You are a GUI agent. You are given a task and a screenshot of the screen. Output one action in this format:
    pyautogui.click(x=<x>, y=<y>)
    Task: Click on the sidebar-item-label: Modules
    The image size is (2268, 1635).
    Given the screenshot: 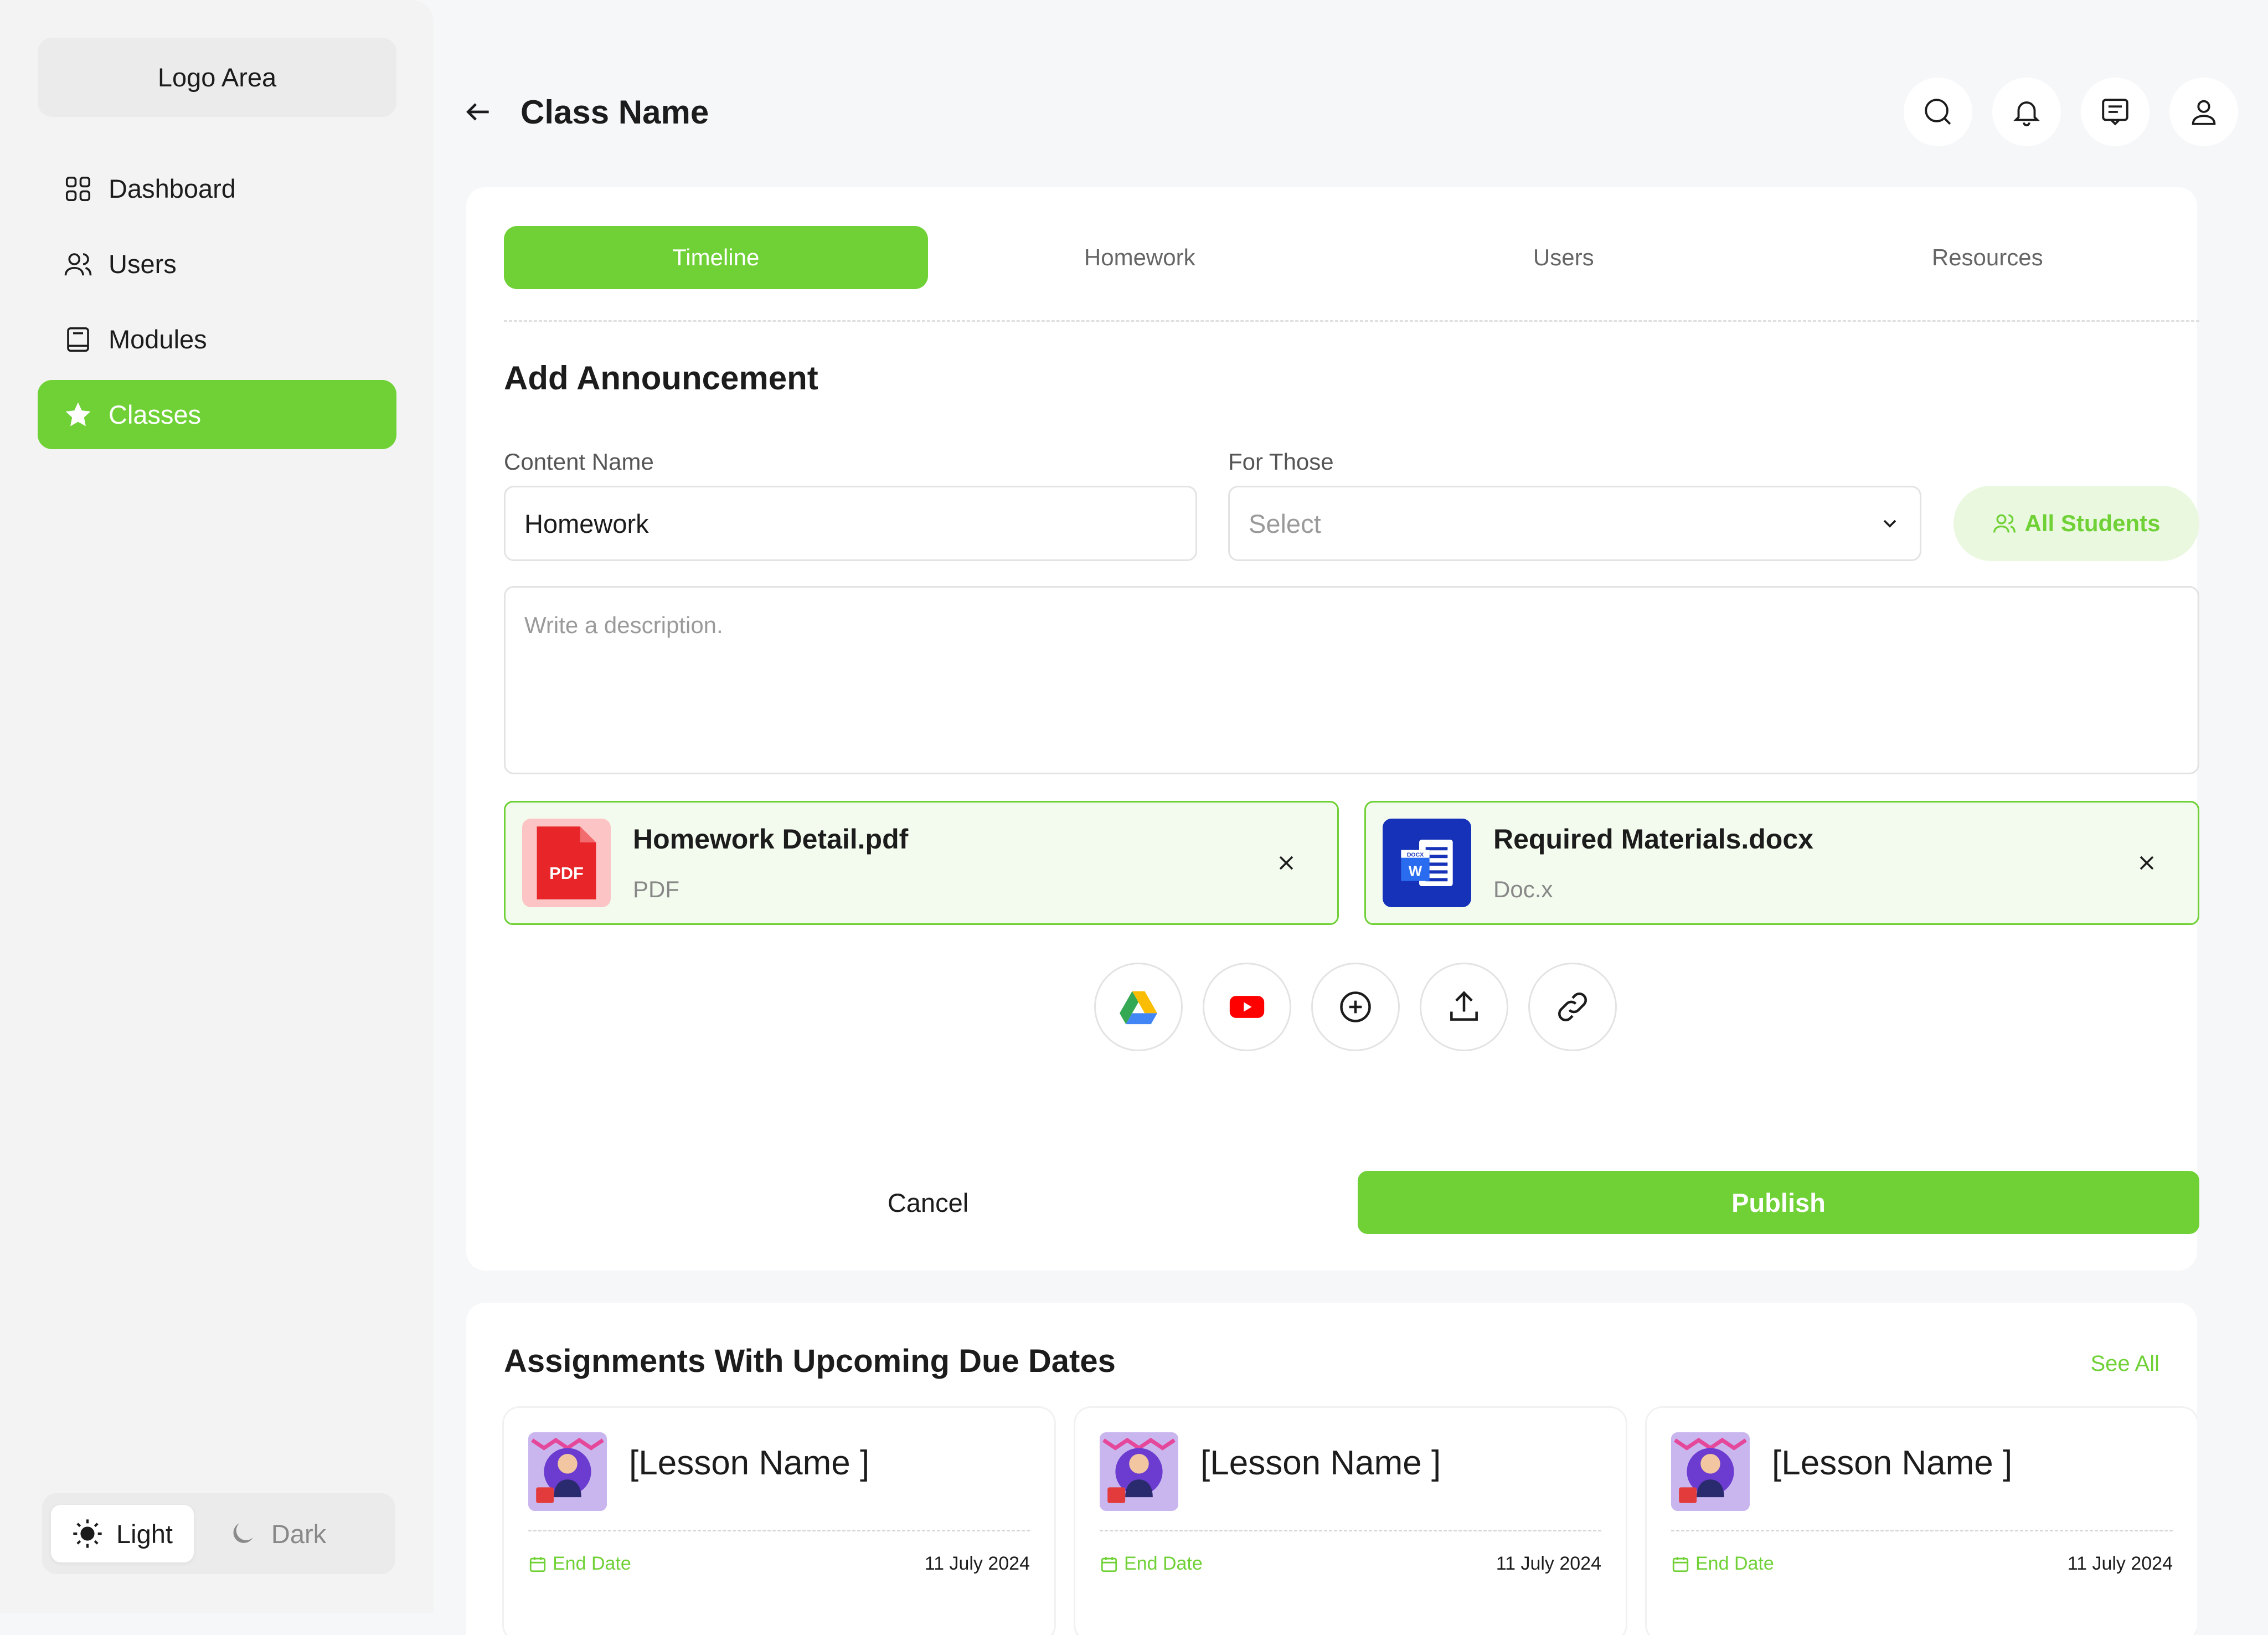 What is the action you would take?
    pyautogui.click(x=158, y=339)
    